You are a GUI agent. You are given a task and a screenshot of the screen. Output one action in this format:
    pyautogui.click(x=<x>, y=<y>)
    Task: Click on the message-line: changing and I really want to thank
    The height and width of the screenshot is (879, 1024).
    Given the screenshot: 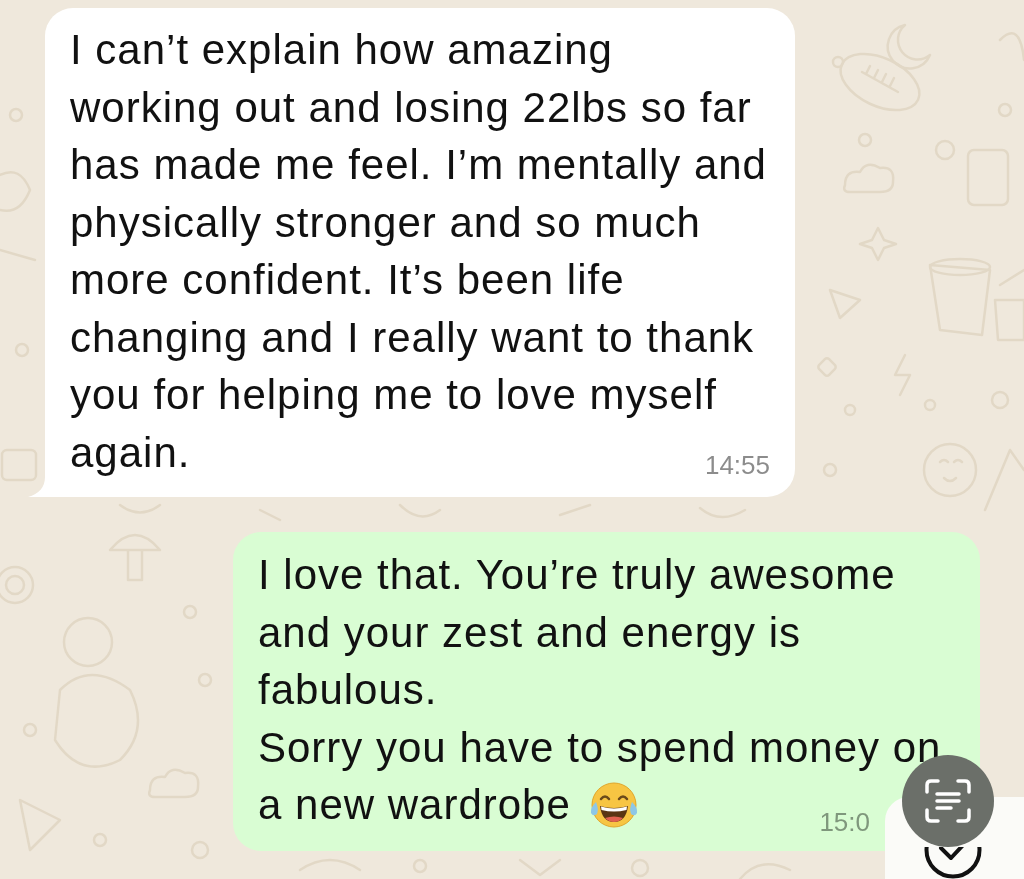 What is the action you would take?
    pyautogui.click(x=412, y=337)
    